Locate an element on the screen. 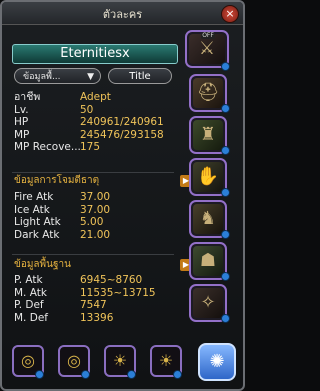 The width and height of the screenshot is (320, 391). stat-label: อาชีพ is located at coordinates (27, 97).